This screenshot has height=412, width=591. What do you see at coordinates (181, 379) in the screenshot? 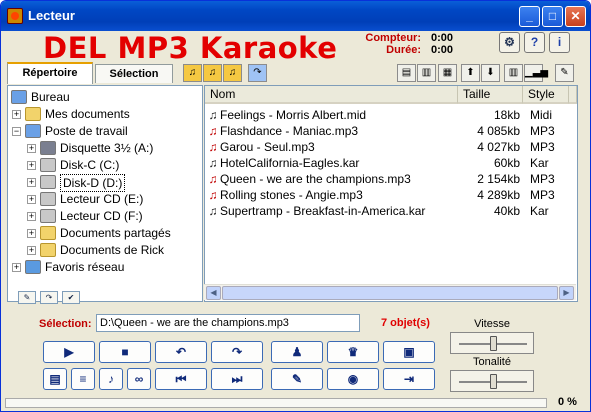
I see `previous-button: ⏮` at bounding box center [181, 379].